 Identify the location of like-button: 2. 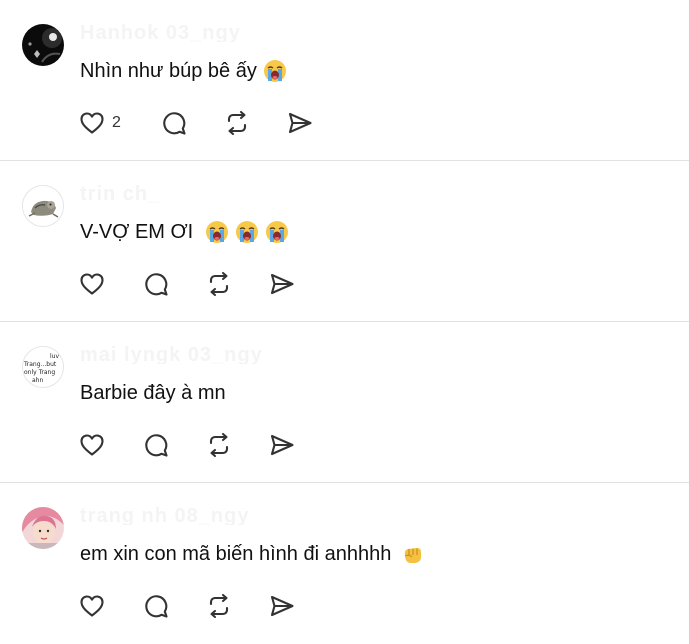
(119, 123).